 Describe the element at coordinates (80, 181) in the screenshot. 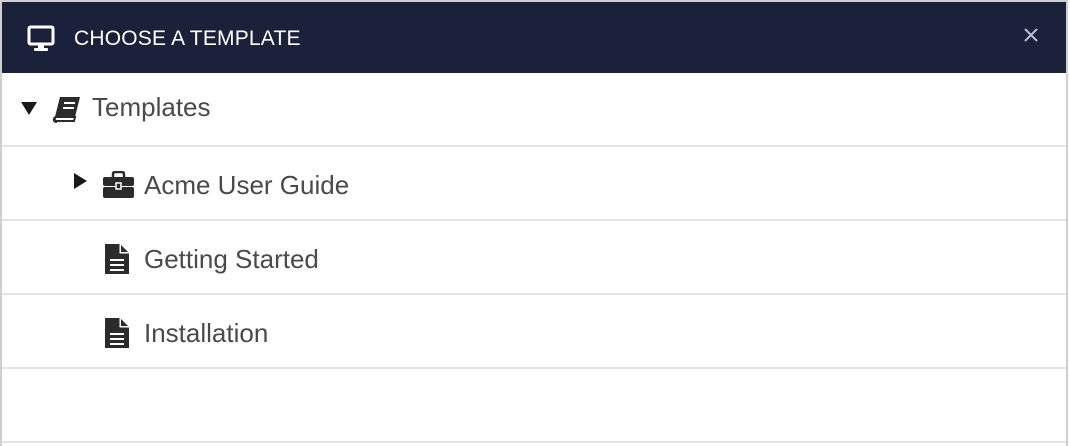

I see `caret-right-icon` at that location.